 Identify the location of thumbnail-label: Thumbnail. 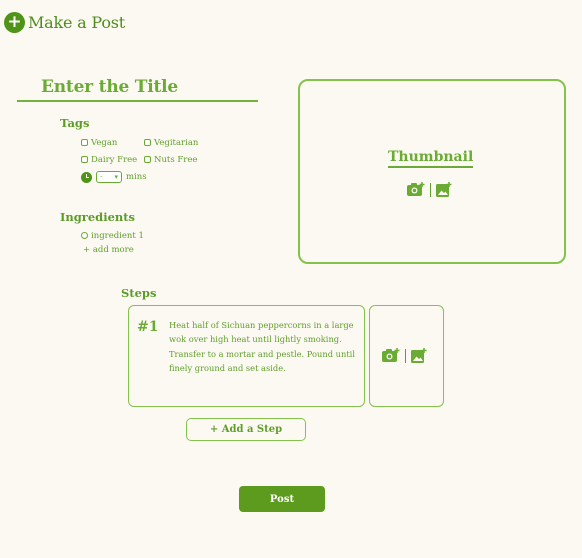
(431, 158).